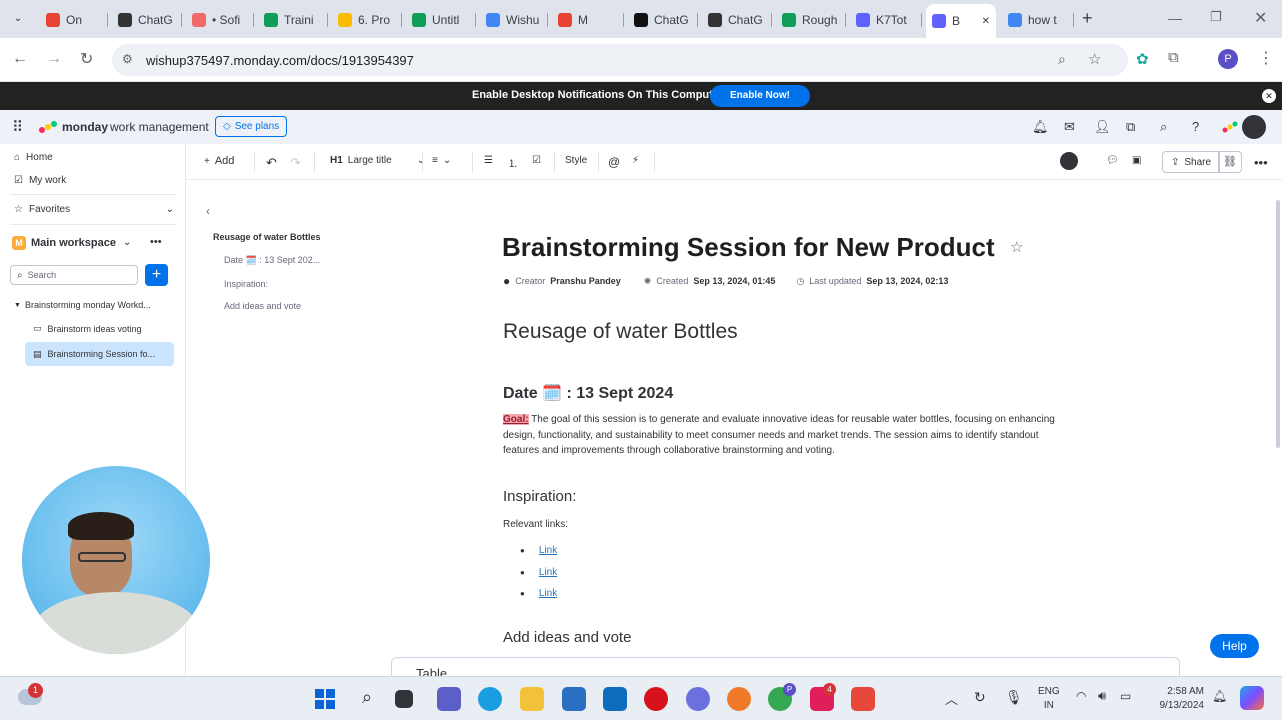 This screenshot has width=1282, height=720. Describe the element at coordinates (620, 332) in the screenshot. I see `heading-1: Reusage of water Bottles` at that location.